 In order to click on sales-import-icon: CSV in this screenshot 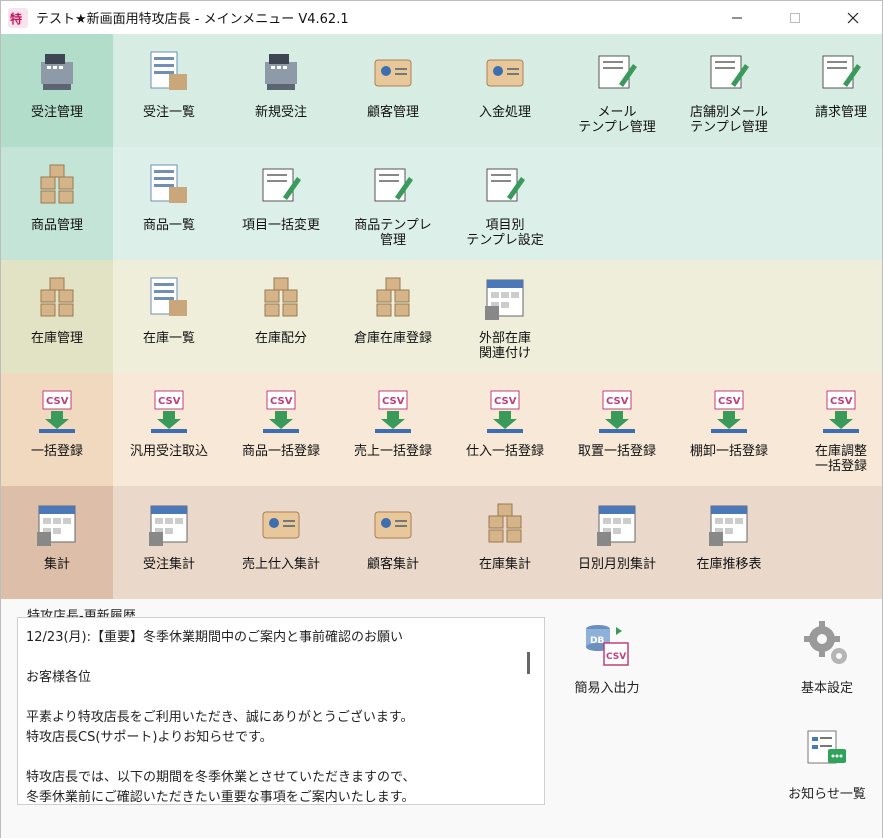, I will do `click(393, 411)`.